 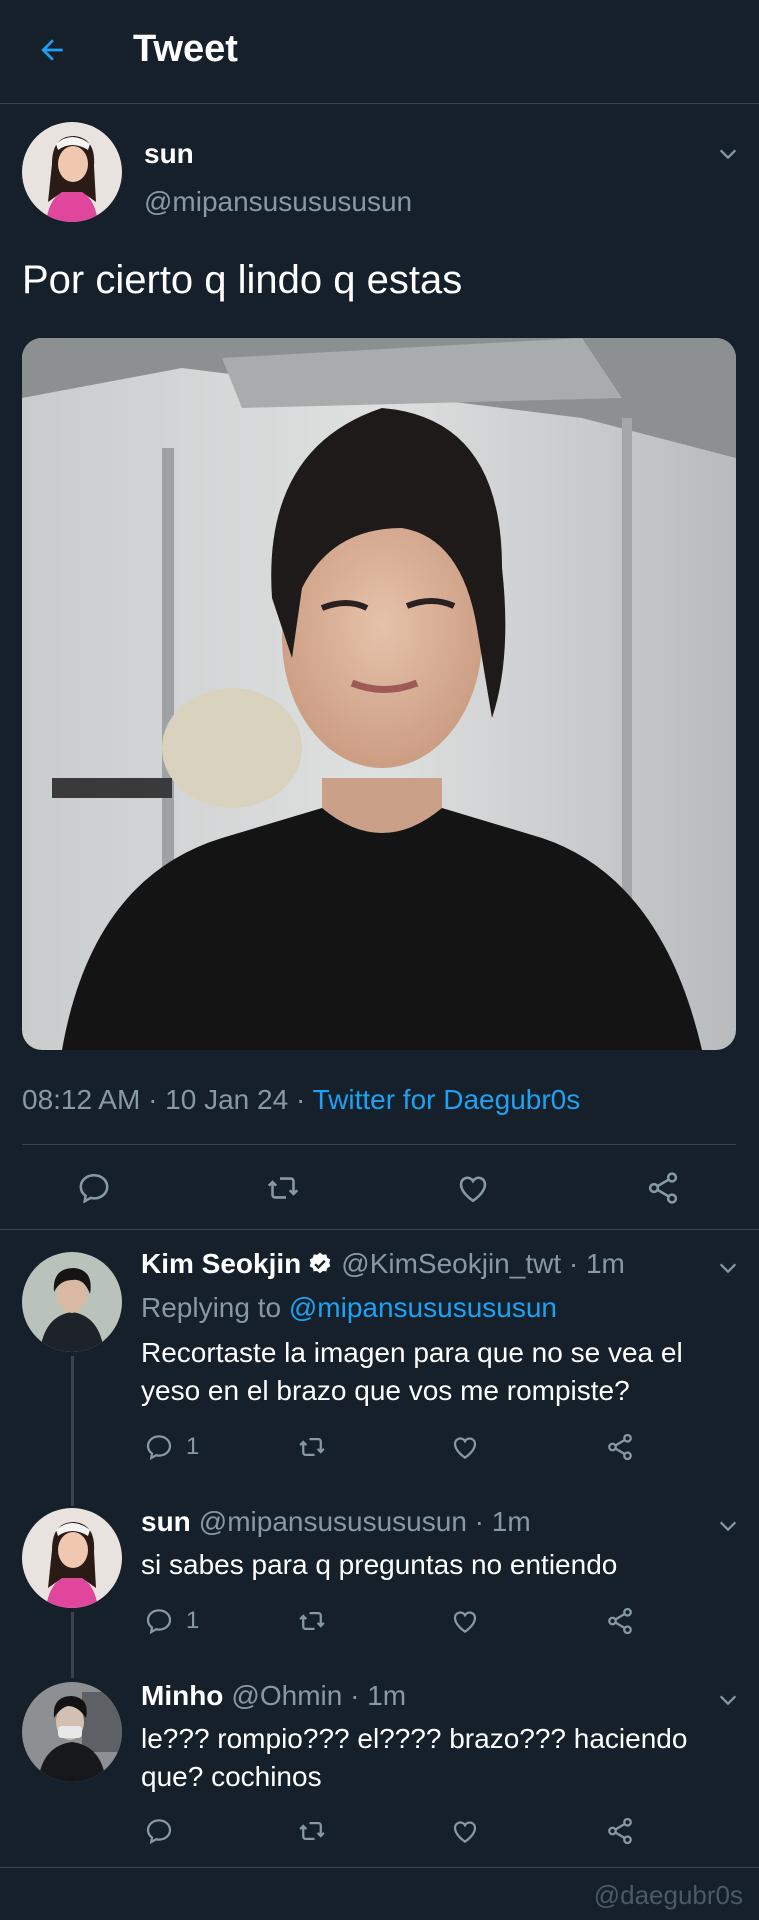 I want to click on back-button, so click(x=52, y=50).